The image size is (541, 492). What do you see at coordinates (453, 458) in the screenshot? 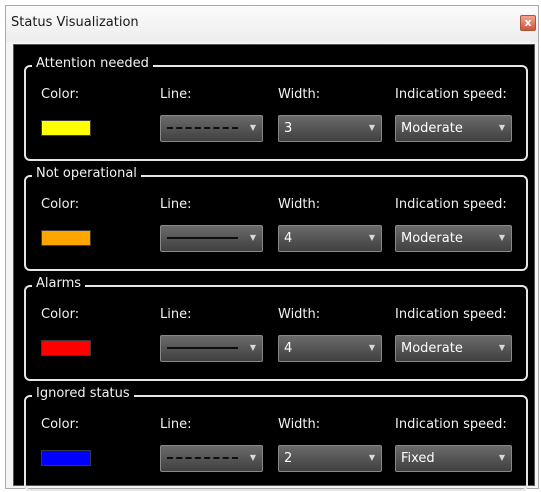
I see `speed-dropdown: Fixed ▼` at bounding box center [453, 458].